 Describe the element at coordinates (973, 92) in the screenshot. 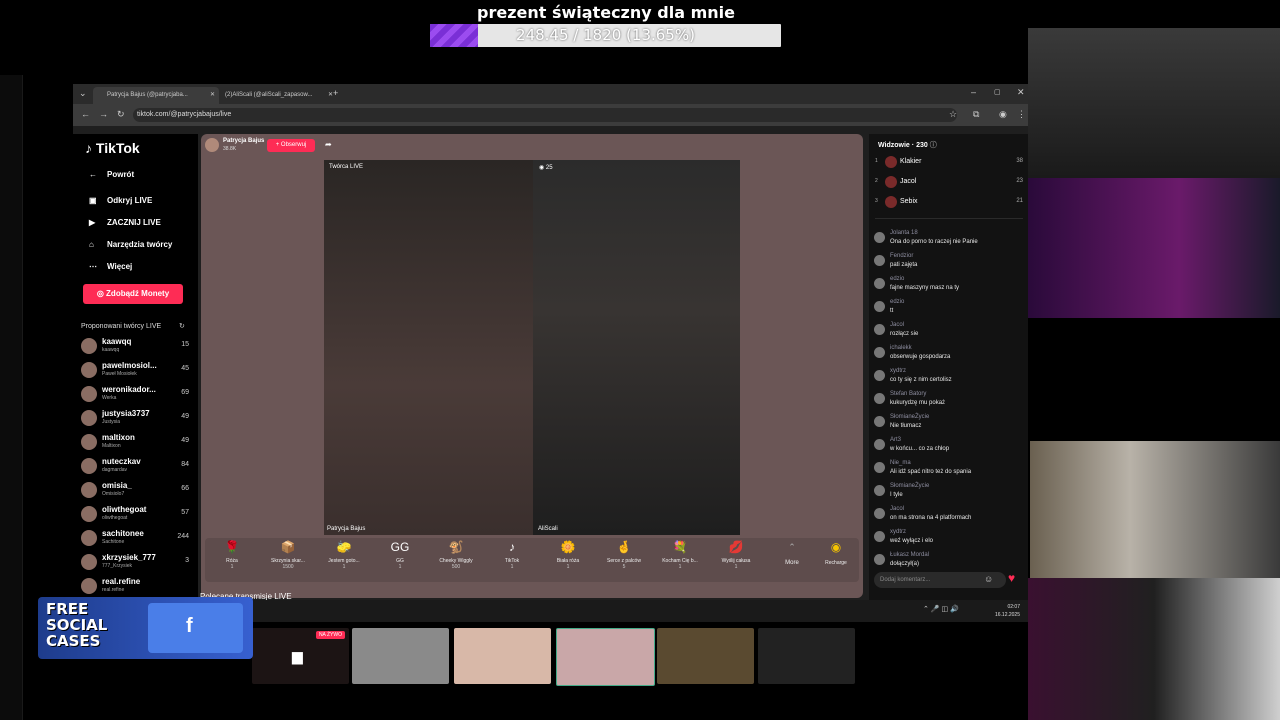

I see `minimize-icon: –` at that location.